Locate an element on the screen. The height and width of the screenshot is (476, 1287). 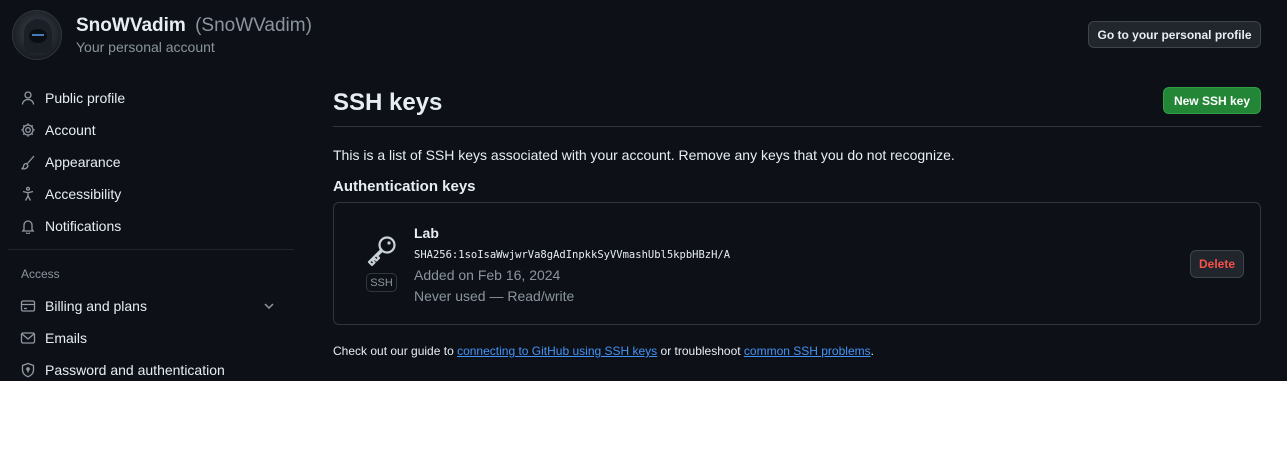
sidebar-item-emails: Emails is located at coordinates (53, 338).